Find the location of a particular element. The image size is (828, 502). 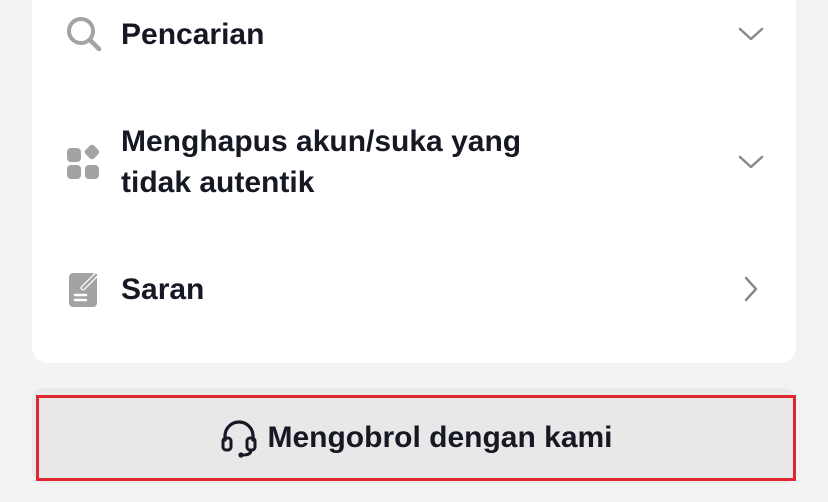

headset-icon is located at coordinates (239, 438).